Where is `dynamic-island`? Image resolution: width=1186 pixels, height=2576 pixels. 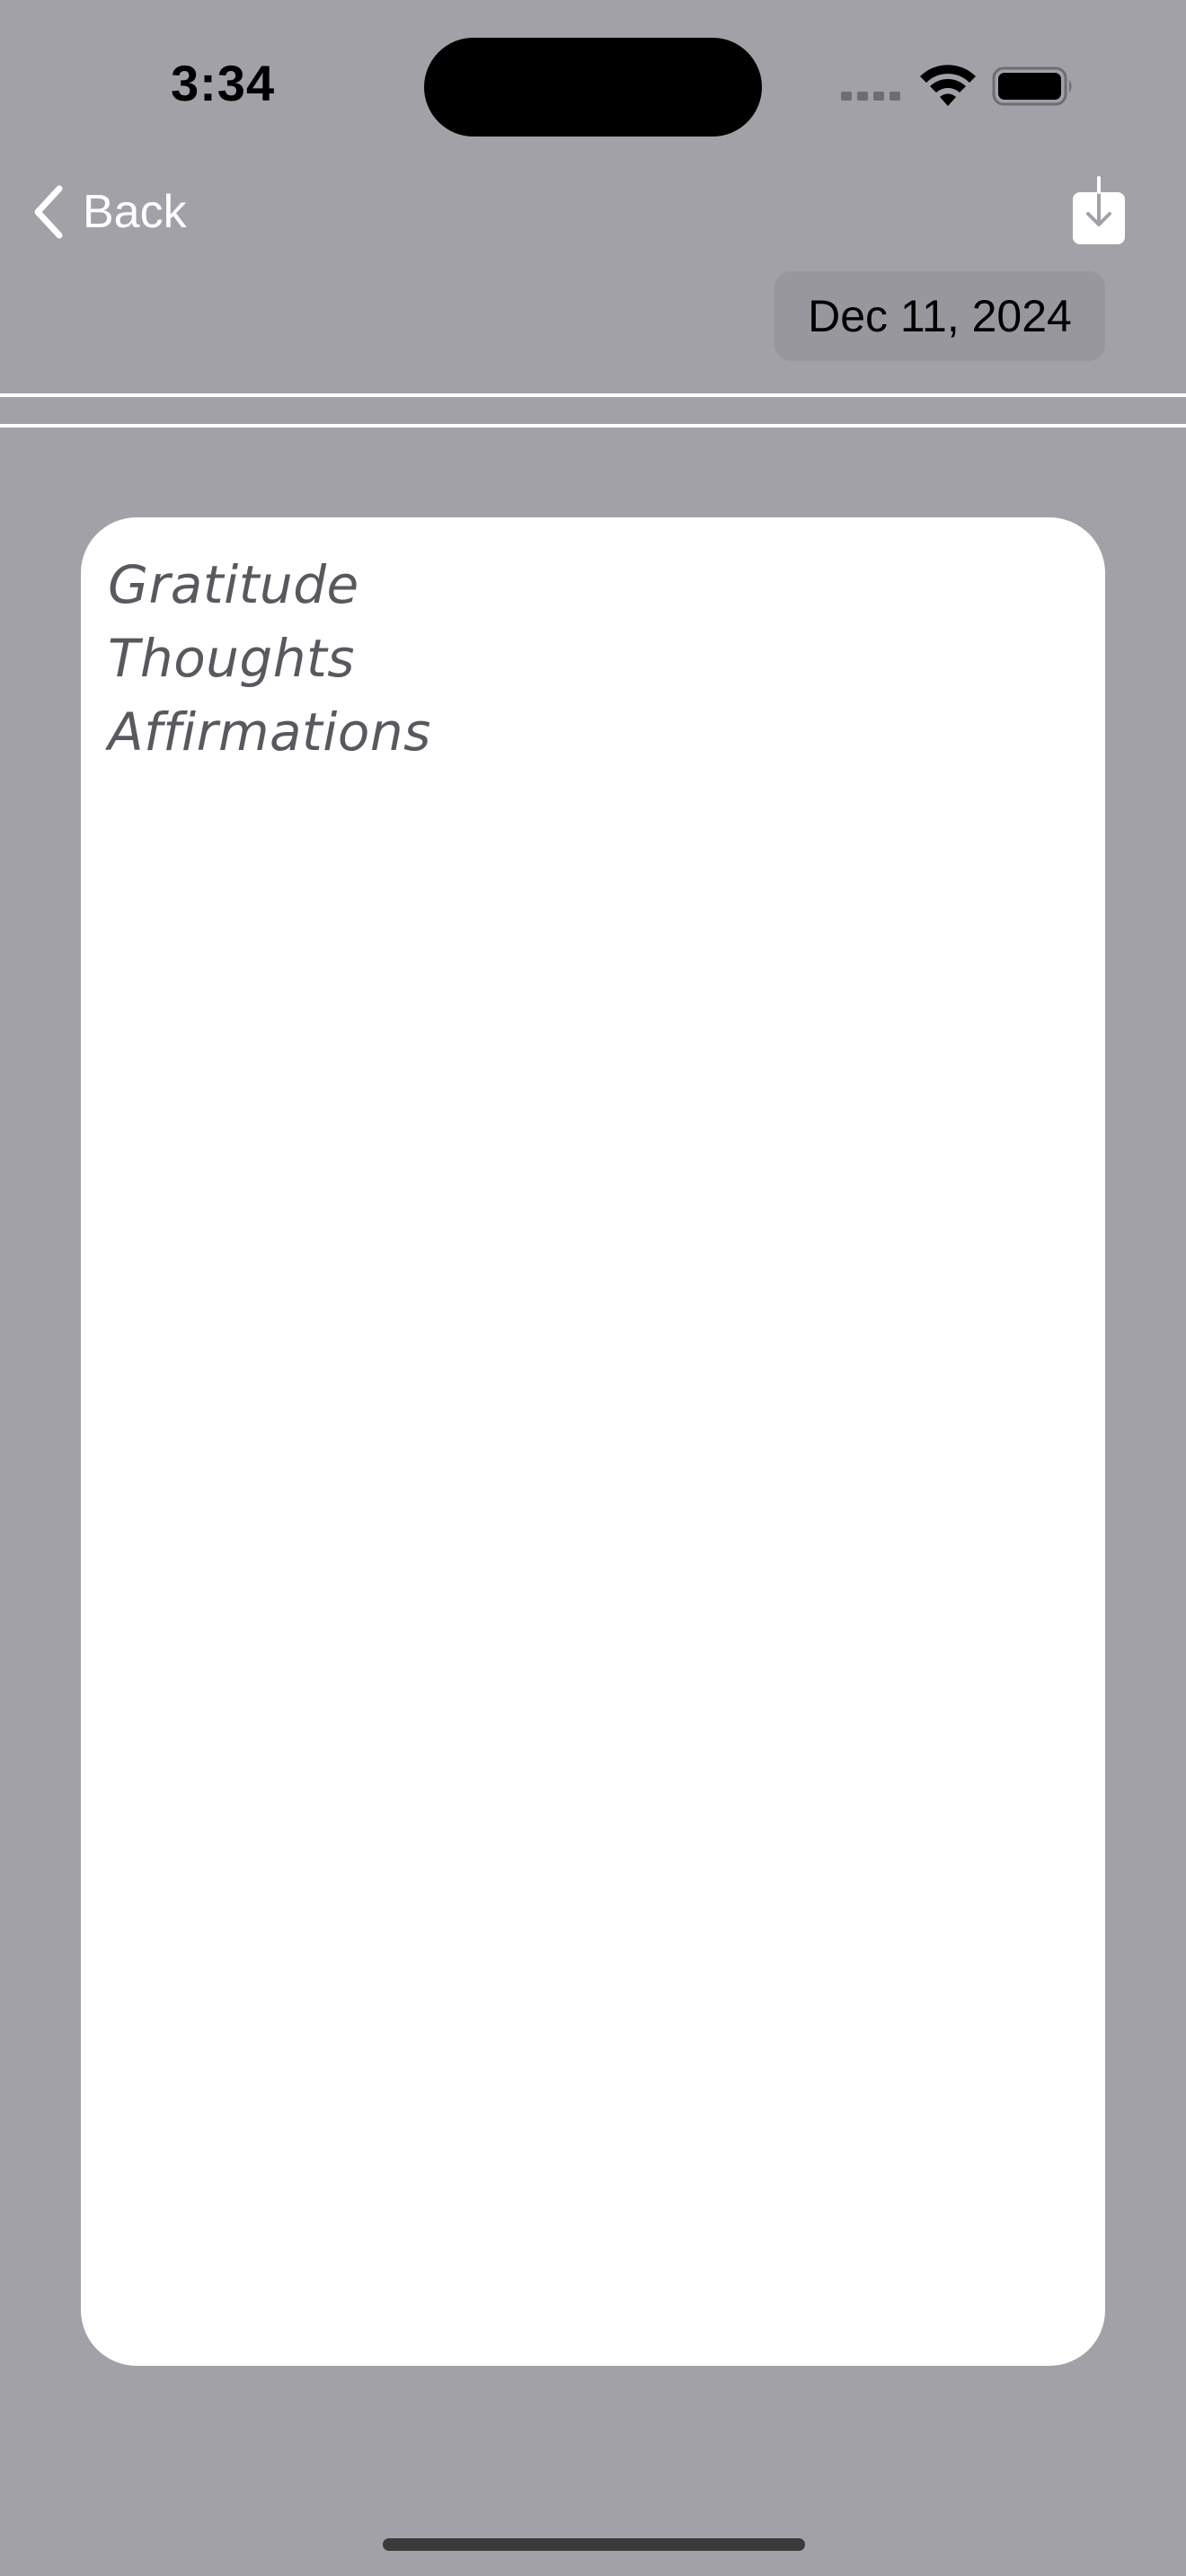 dynamic-island is located at coordinates (593, 87).